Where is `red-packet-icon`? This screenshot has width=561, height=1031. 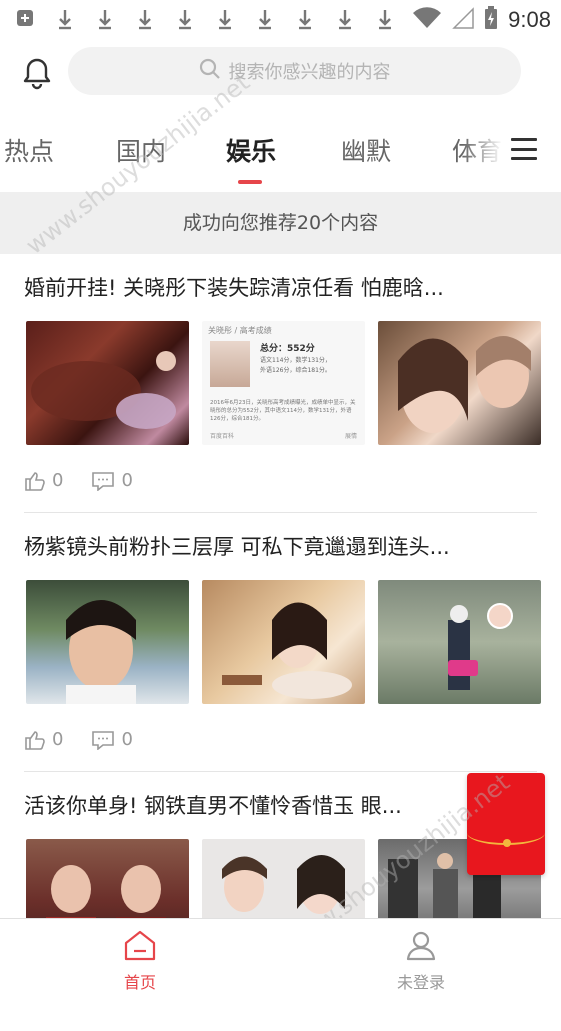 red-packet-icon is located at coordinates (507, 843).